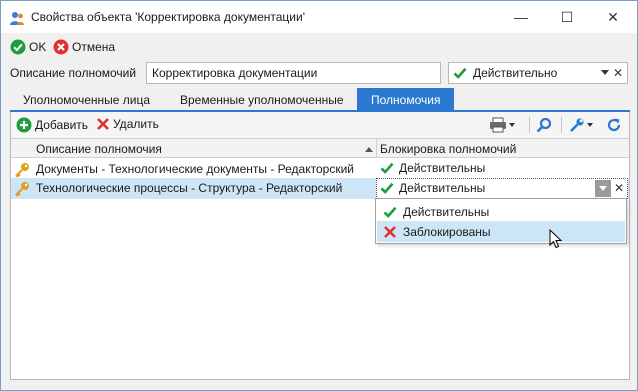 Image resolution: width=638 pixels, height=391 pixels. I want to click on refresh-icon, so click(614, 125).